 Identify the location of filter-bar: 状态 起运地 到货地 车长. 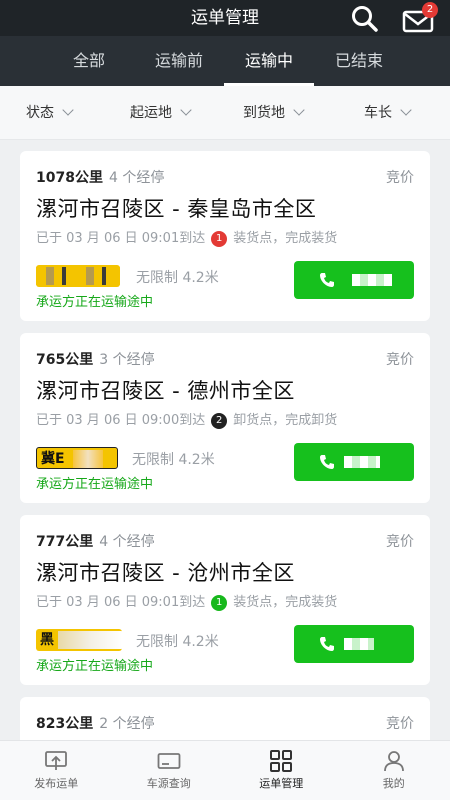
(225, 113).